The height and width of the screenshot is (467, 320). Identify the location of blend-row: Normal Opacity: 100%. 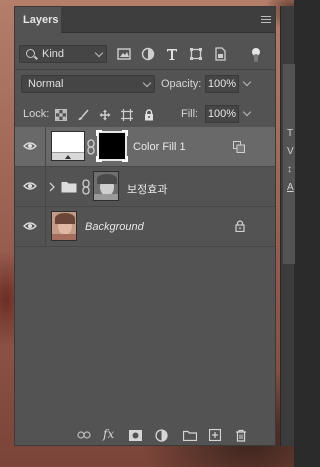
(145, 84).